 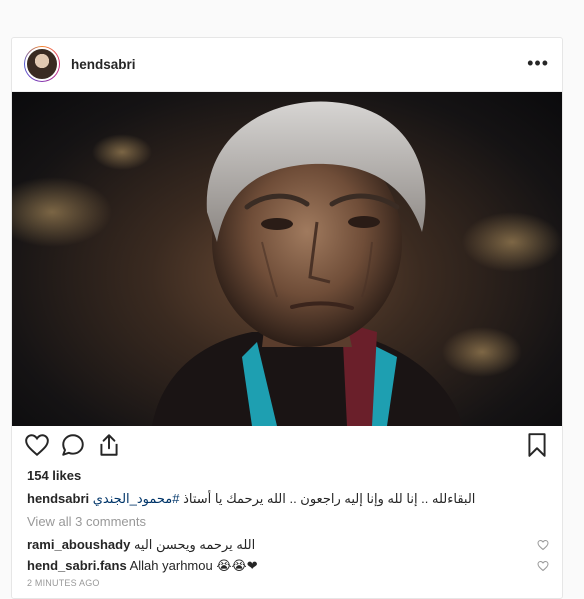 I want to click on avatar-image, so click(x=42, y=64).